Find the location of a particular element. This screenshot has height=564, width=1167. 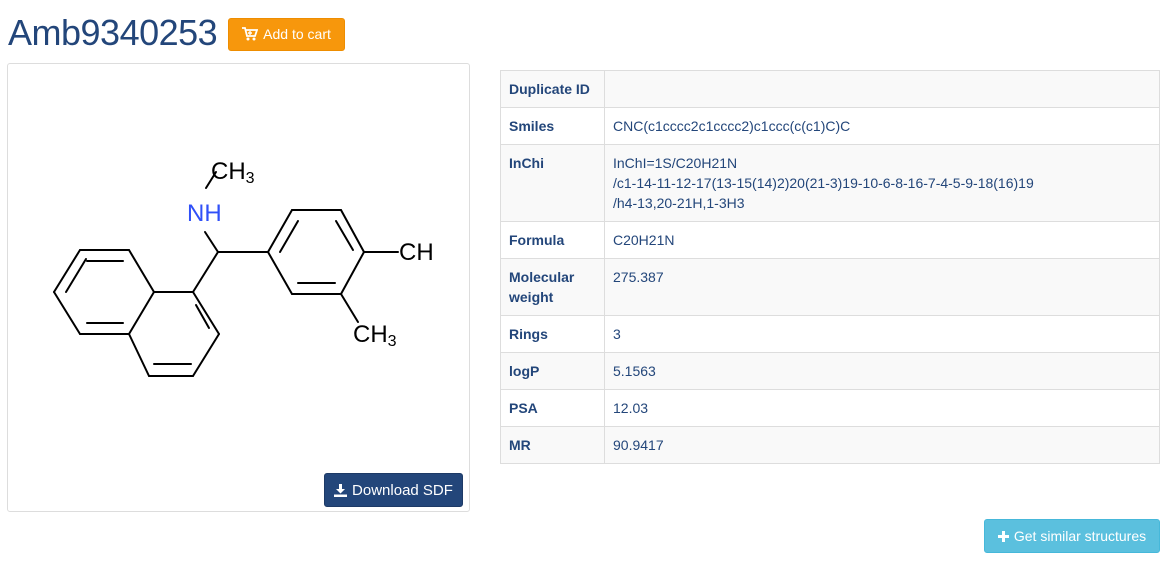

table-row: Molecular weight 275.387 is located at coordinates (830, 287).